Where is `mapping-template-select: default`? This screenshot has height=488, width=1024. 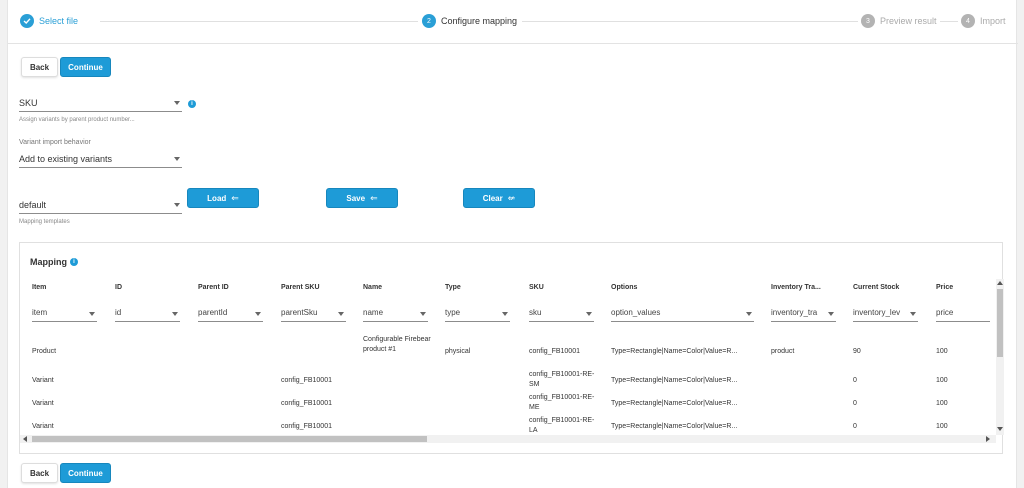
mapping-template-select: default is located at coordinates (100, 206).